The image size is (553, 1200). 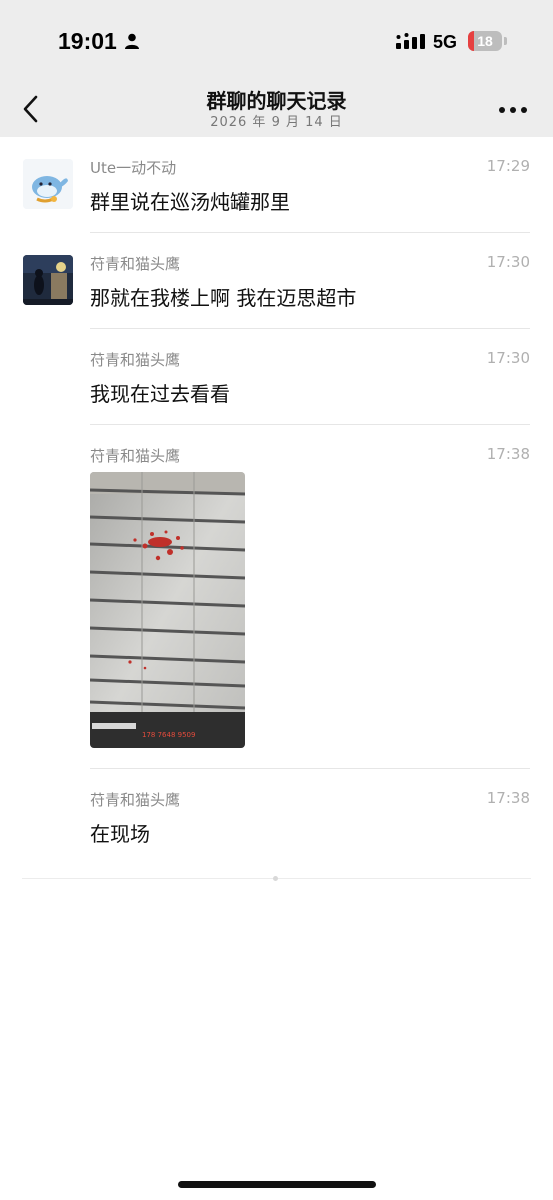 What do you see at coordinates (120, 832) in the screenshot?
I see `message-text: 在现场` at bounding box center [120, 832].